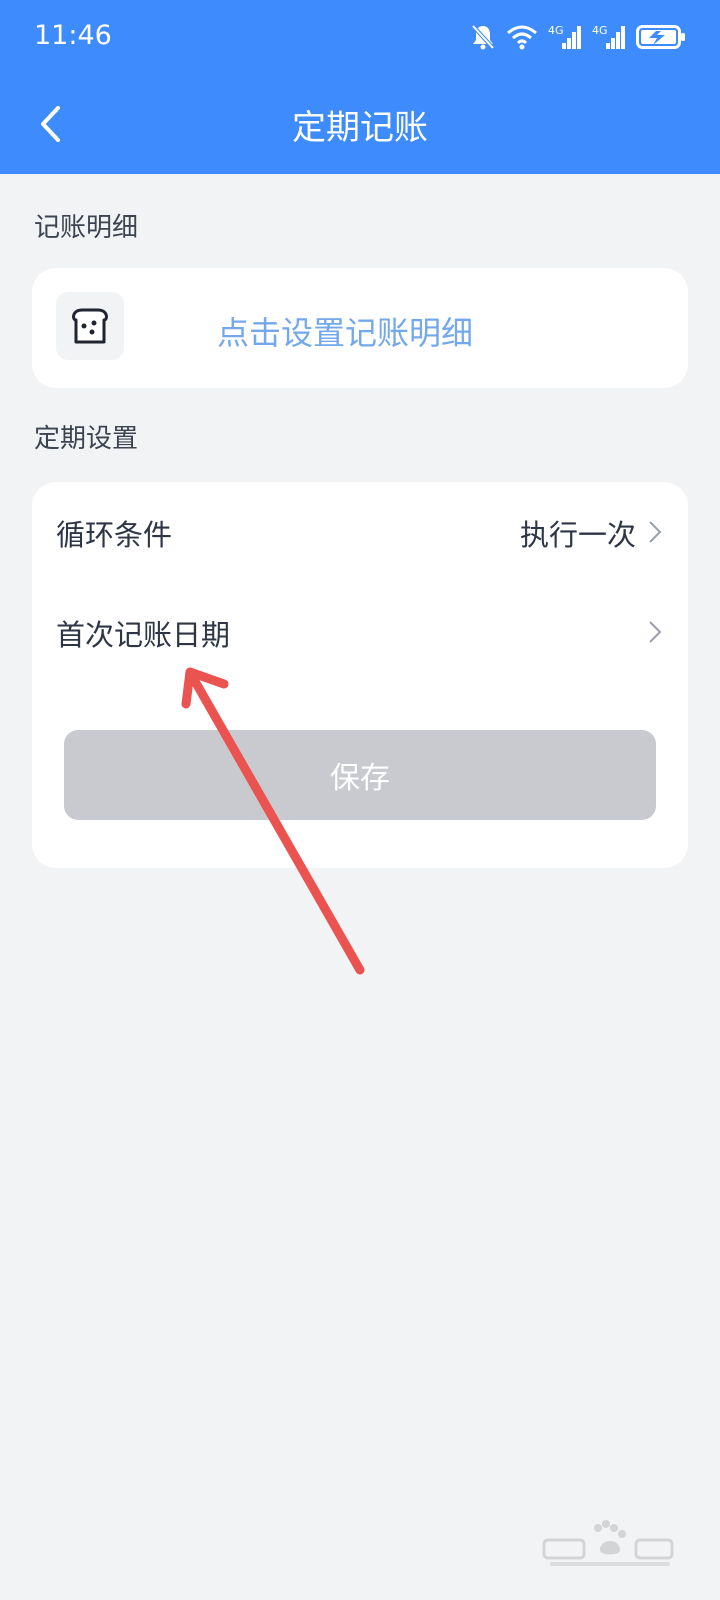  What do you see at coordinates (360, 128) in the screenshot?
I see `page-title: 定期记账` at bounding box center [360, 128].